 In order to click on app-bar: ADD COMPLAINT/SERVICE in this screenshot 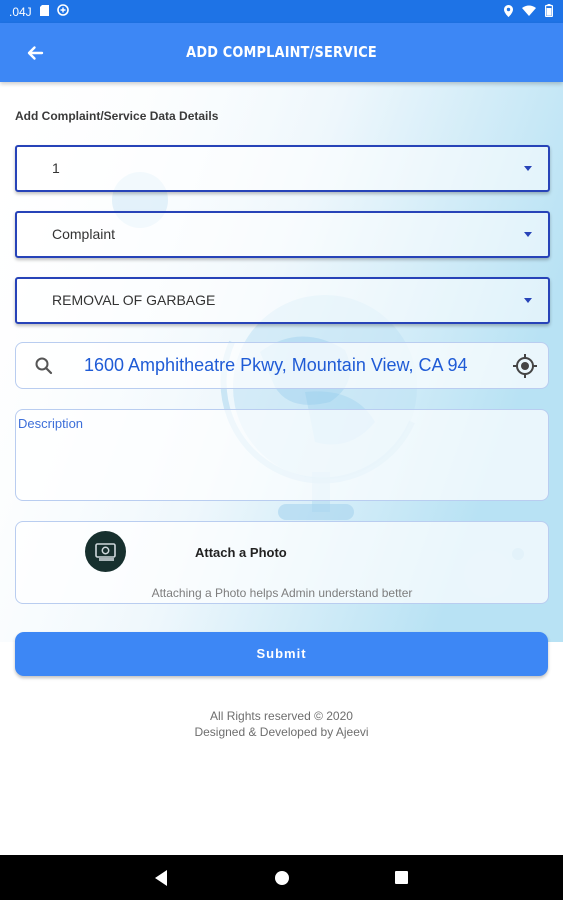, I will do `click(281, 52)`.